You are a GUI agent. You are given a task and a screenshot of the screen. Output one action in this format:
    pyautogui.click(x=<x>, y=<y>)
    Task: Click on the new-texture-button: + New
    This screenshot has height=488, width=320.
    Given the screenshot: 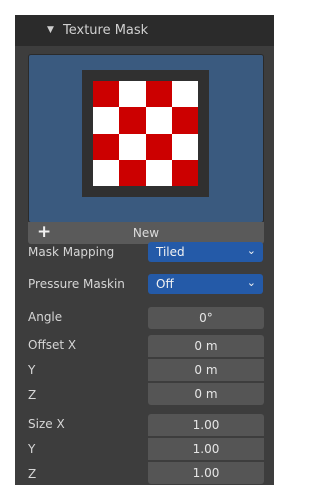 What is the action you would take?
    pyautogui.click(x=146, y=233)
    